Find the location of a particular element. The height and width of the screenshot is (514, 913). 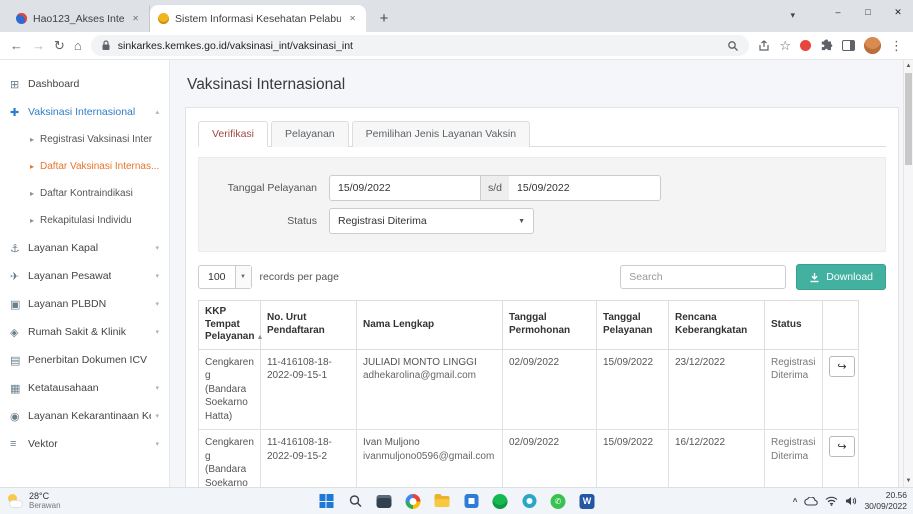

page-size-select: 100 ▼ is located at coordinates (225, 277).